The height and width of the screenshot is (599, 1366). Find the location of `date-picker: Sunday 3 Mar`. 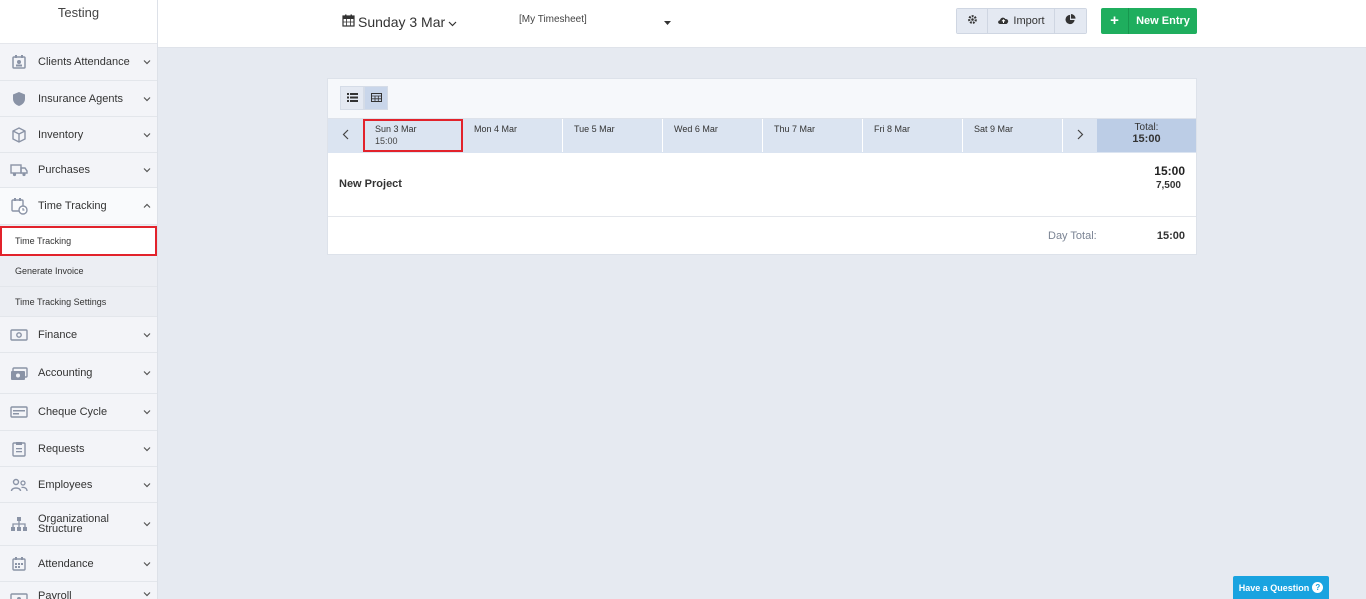

date-picker: Sunday 3 Mar is located at coordinates (399, 22).